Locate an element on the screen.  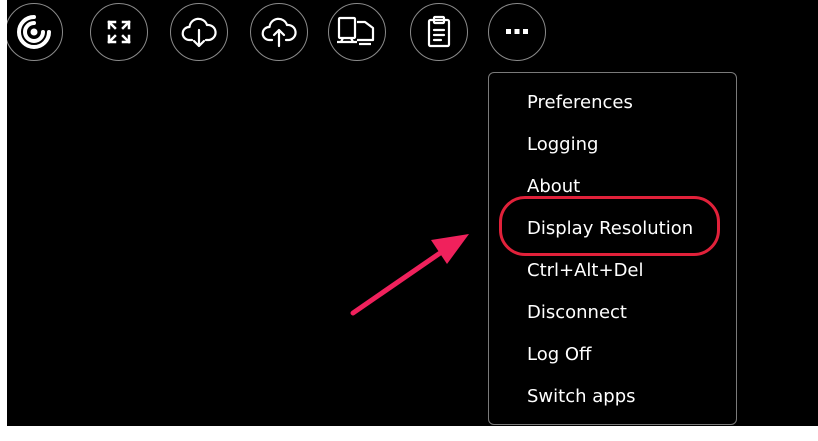
annotation-arrow-icon is located at coordinates (409, 275).